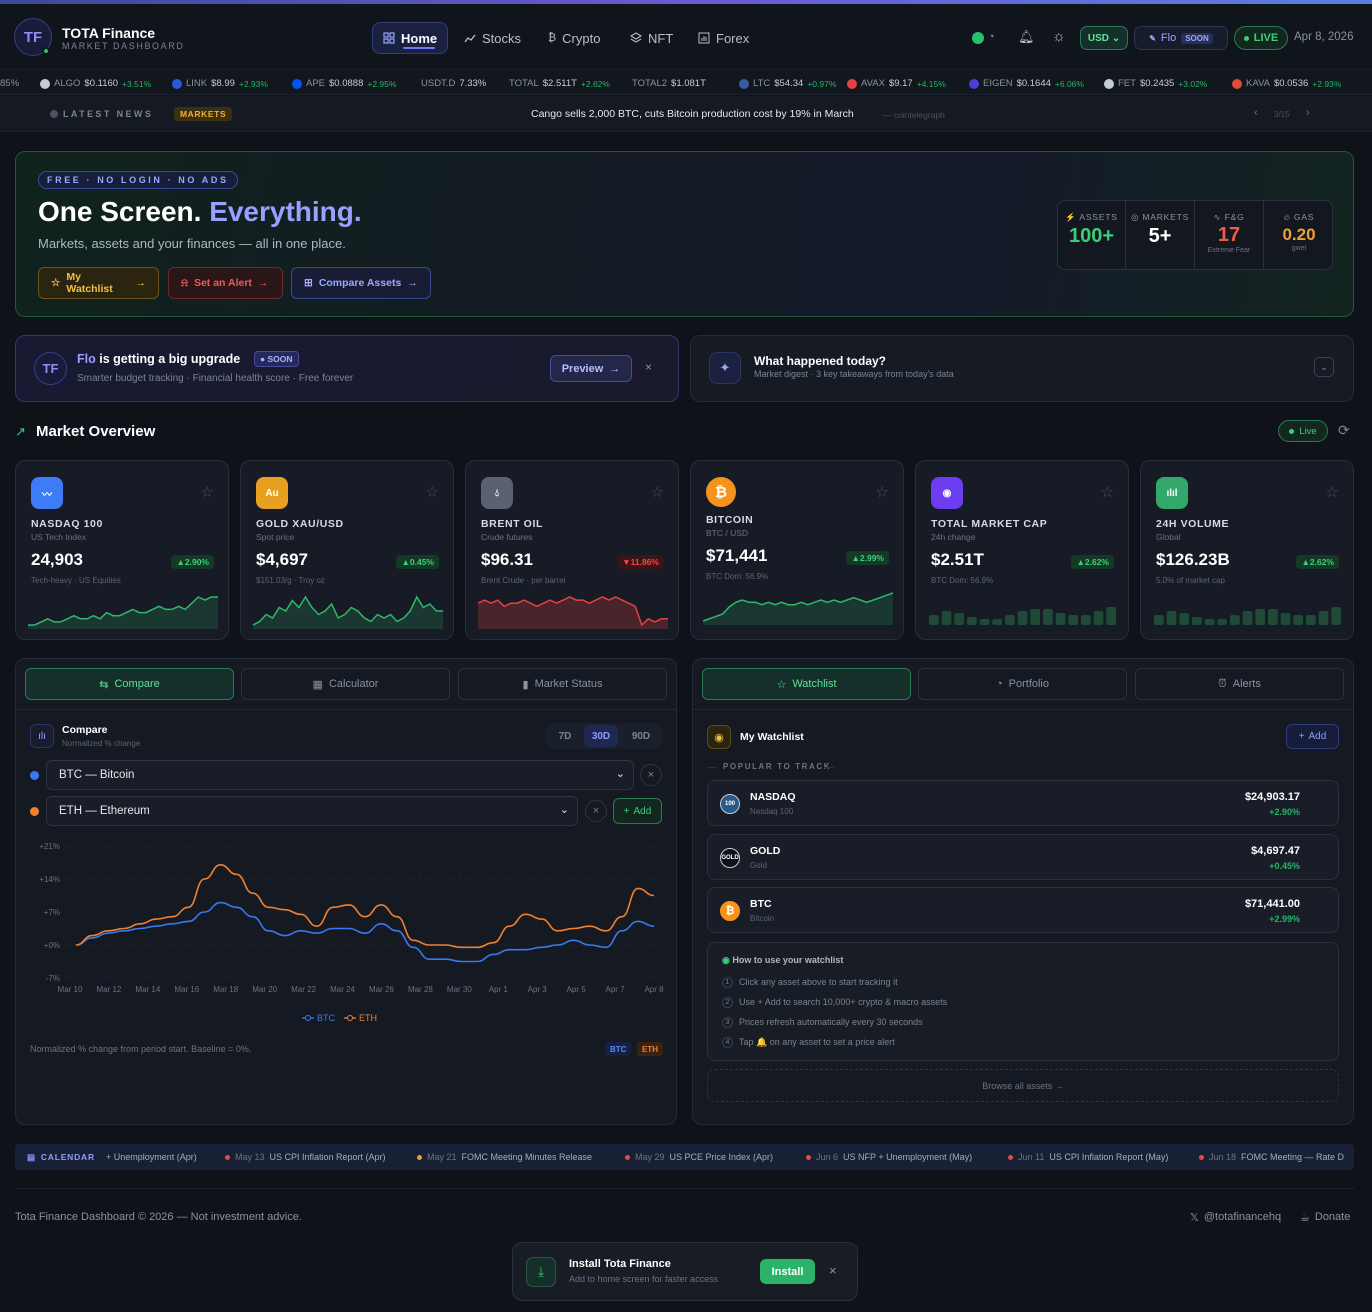 The height and width of the screenshot is (1312, 1372). Describe the element at coordinates (129, 684) in the screenshot. I see `tab-compare: ⇆ Compare` at that location.